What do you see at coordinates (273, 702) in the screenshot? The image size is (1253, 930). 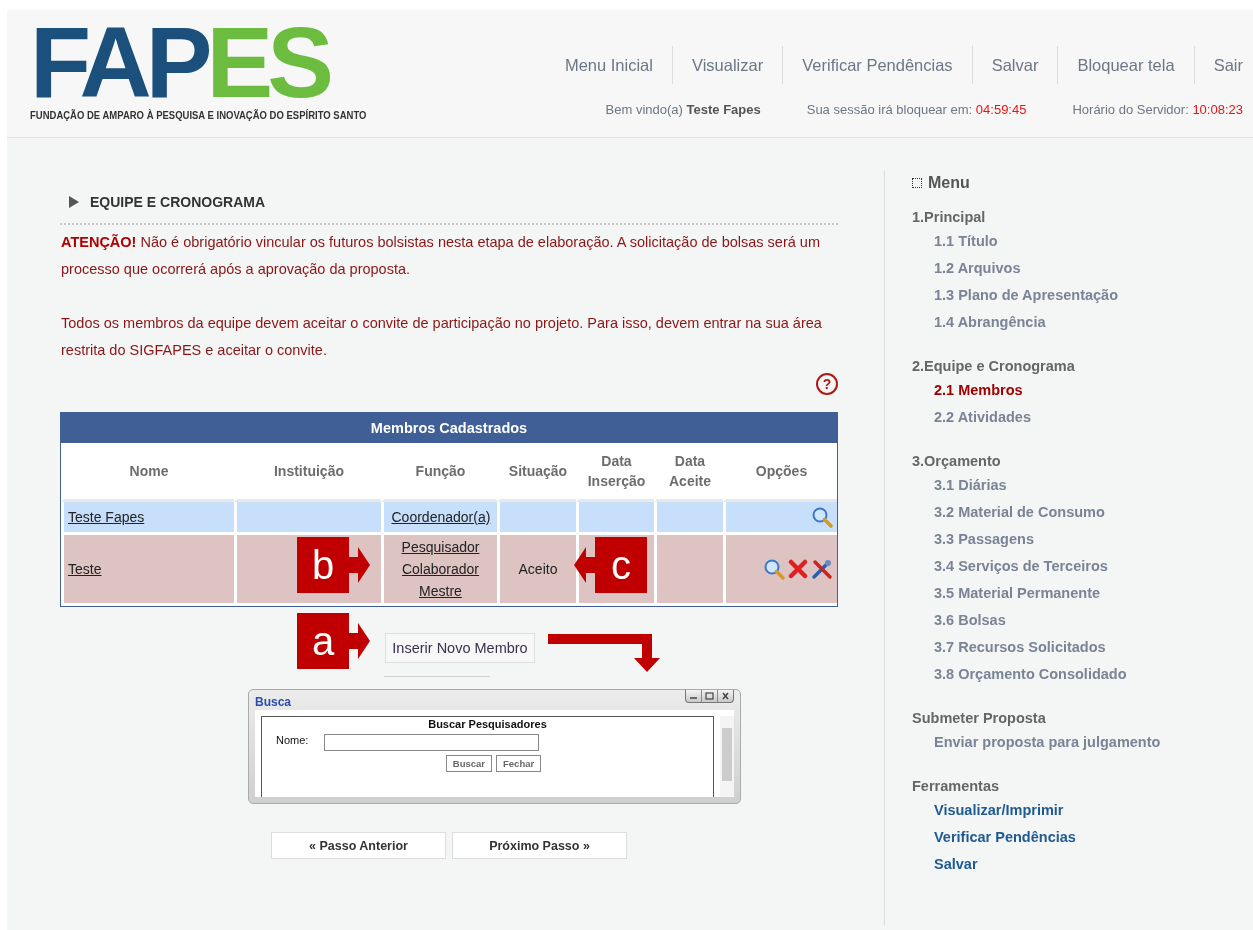 I see `dialog-title: Busca` at bounding box center [273, 702].